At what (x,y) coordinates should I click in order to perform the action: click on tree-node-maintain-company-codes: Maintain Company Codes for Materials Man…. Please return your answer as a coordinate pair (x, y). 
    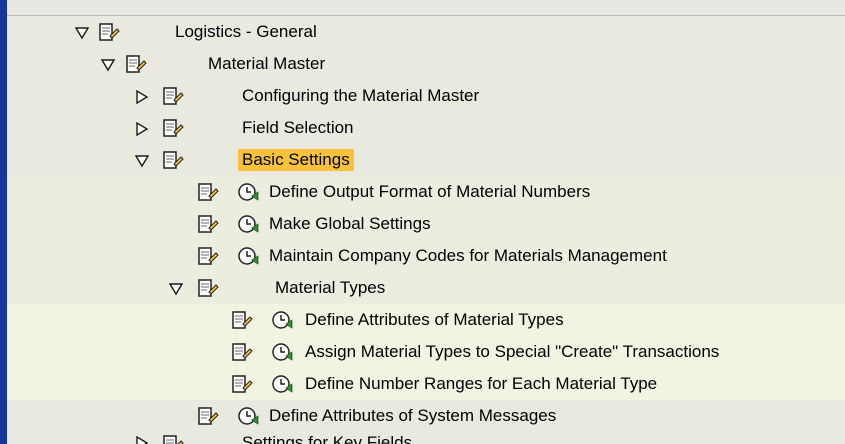
    Looking at the image, I should click on (426, 256).